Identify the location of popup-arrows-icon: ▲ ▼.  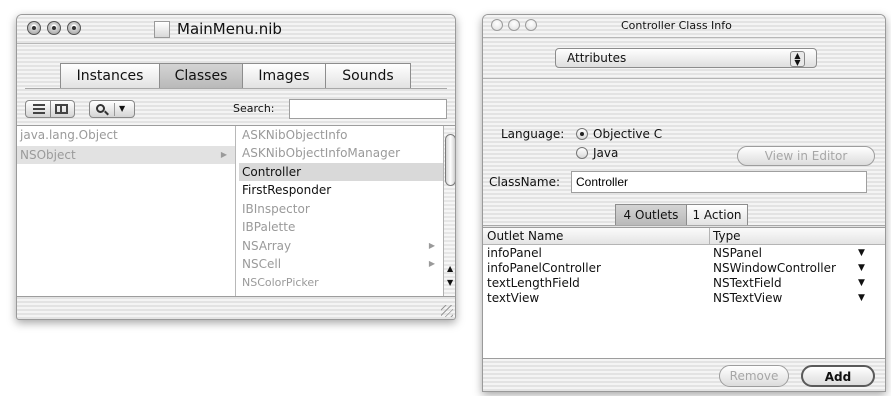
(797, 59).